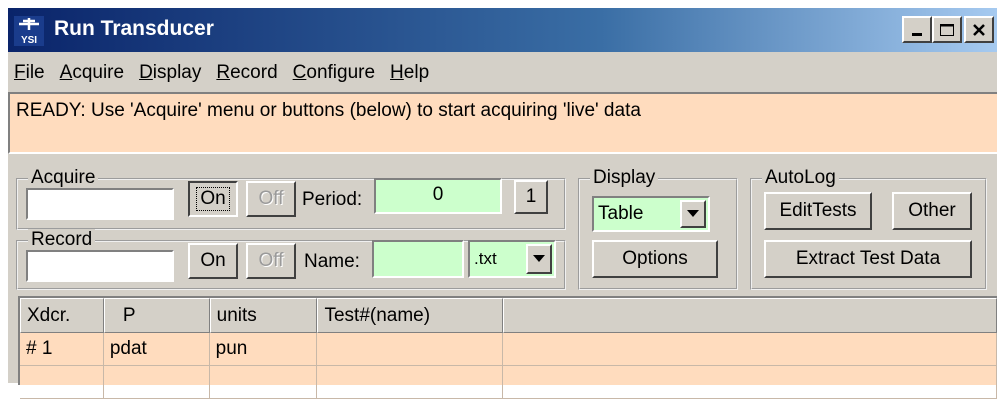 This screenshot has height=399, width=997. I want to click on acquire-off-label: Off, so click(271, 198).